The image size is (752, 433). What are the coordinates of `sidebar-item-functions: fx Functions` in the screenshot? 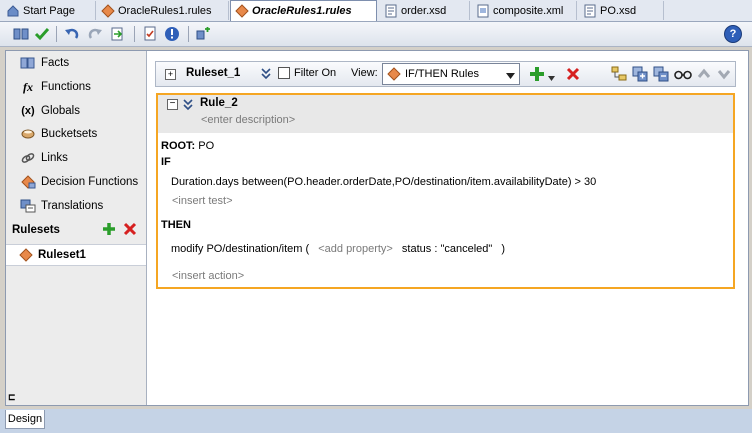 It's located at (55, 87).